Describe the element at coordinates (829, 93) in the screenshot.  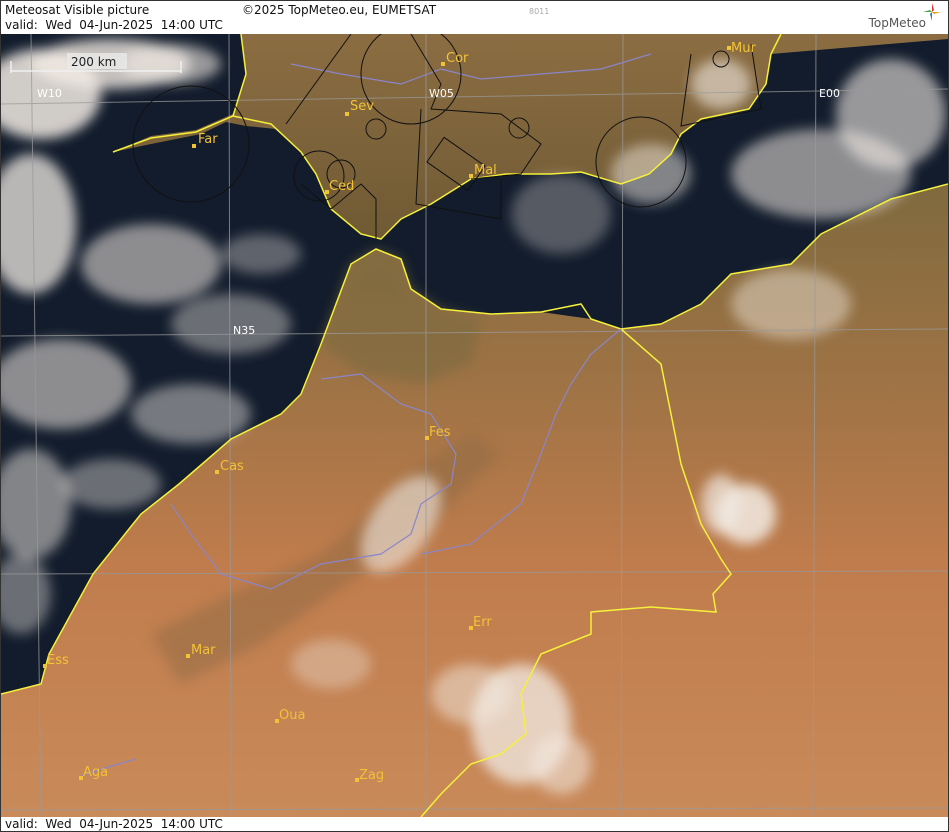
I see `grid-label-e00: E00` at that location.